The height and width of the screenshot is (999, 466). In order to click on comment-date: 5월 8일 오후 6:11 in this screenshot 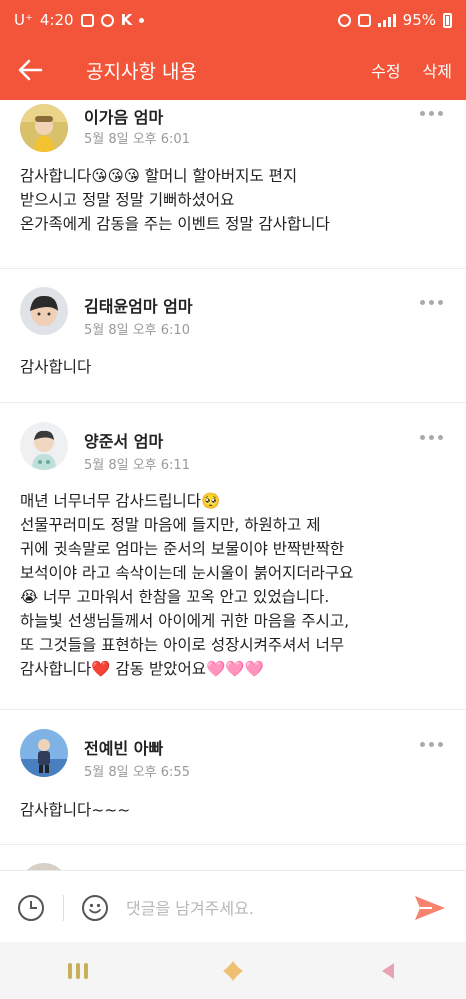, I will do `click(137, 465)`.